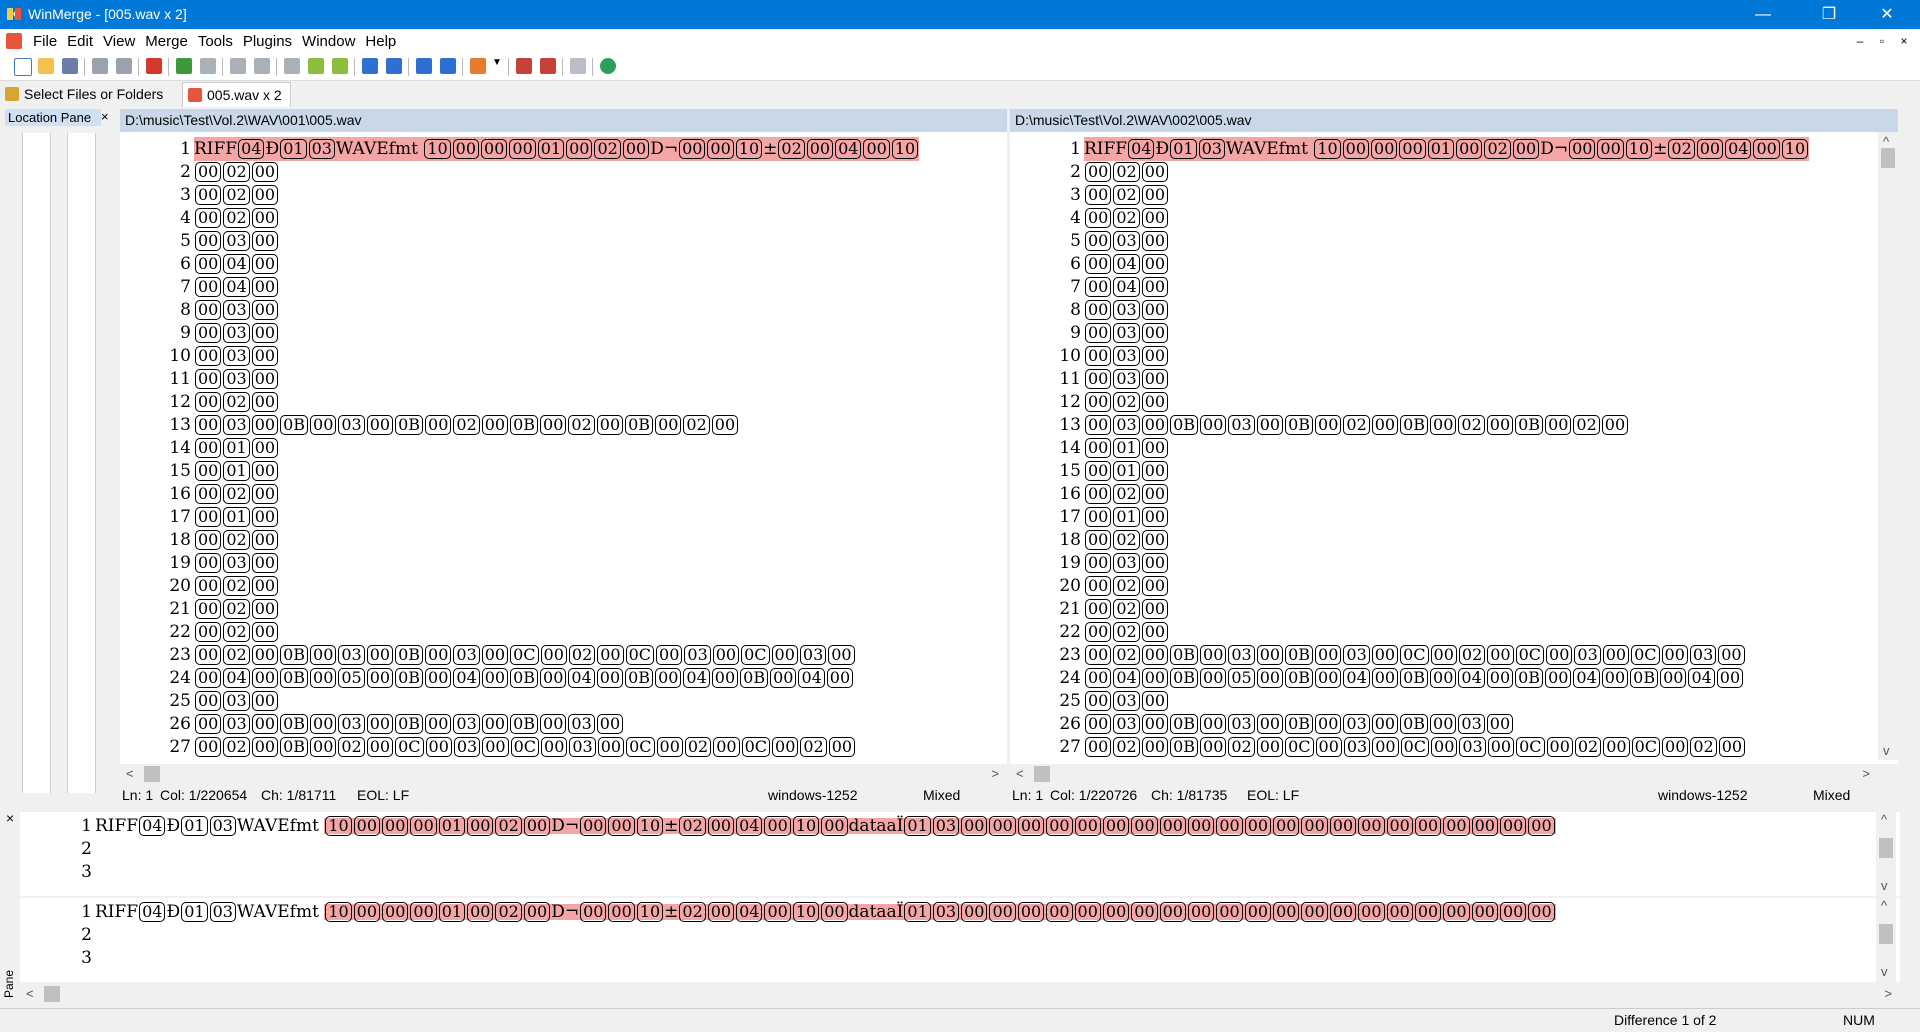 The image size is (1920, 1032). Describe the element at coordinates (1020, 773) in the screenshot. I see `scroll-left-icon: <` at that location.